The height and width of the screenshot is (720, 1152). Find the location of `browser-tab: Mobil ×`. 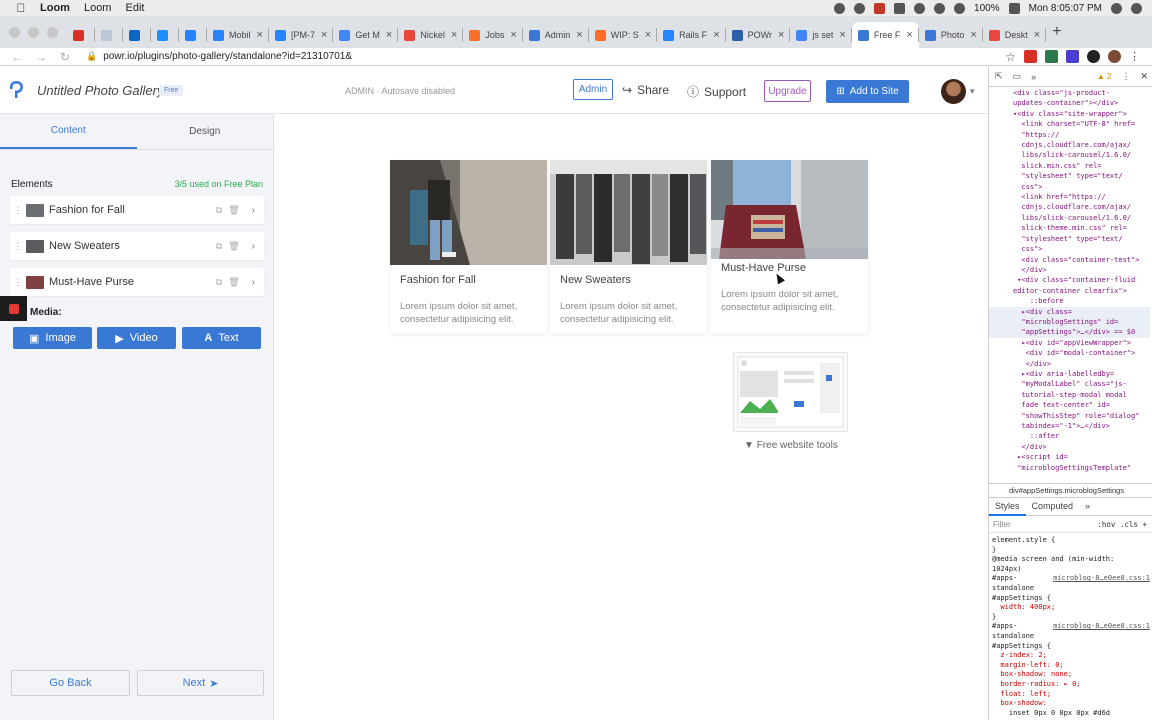

browser-tab: Mobil × is located at coordinates (238, 35).